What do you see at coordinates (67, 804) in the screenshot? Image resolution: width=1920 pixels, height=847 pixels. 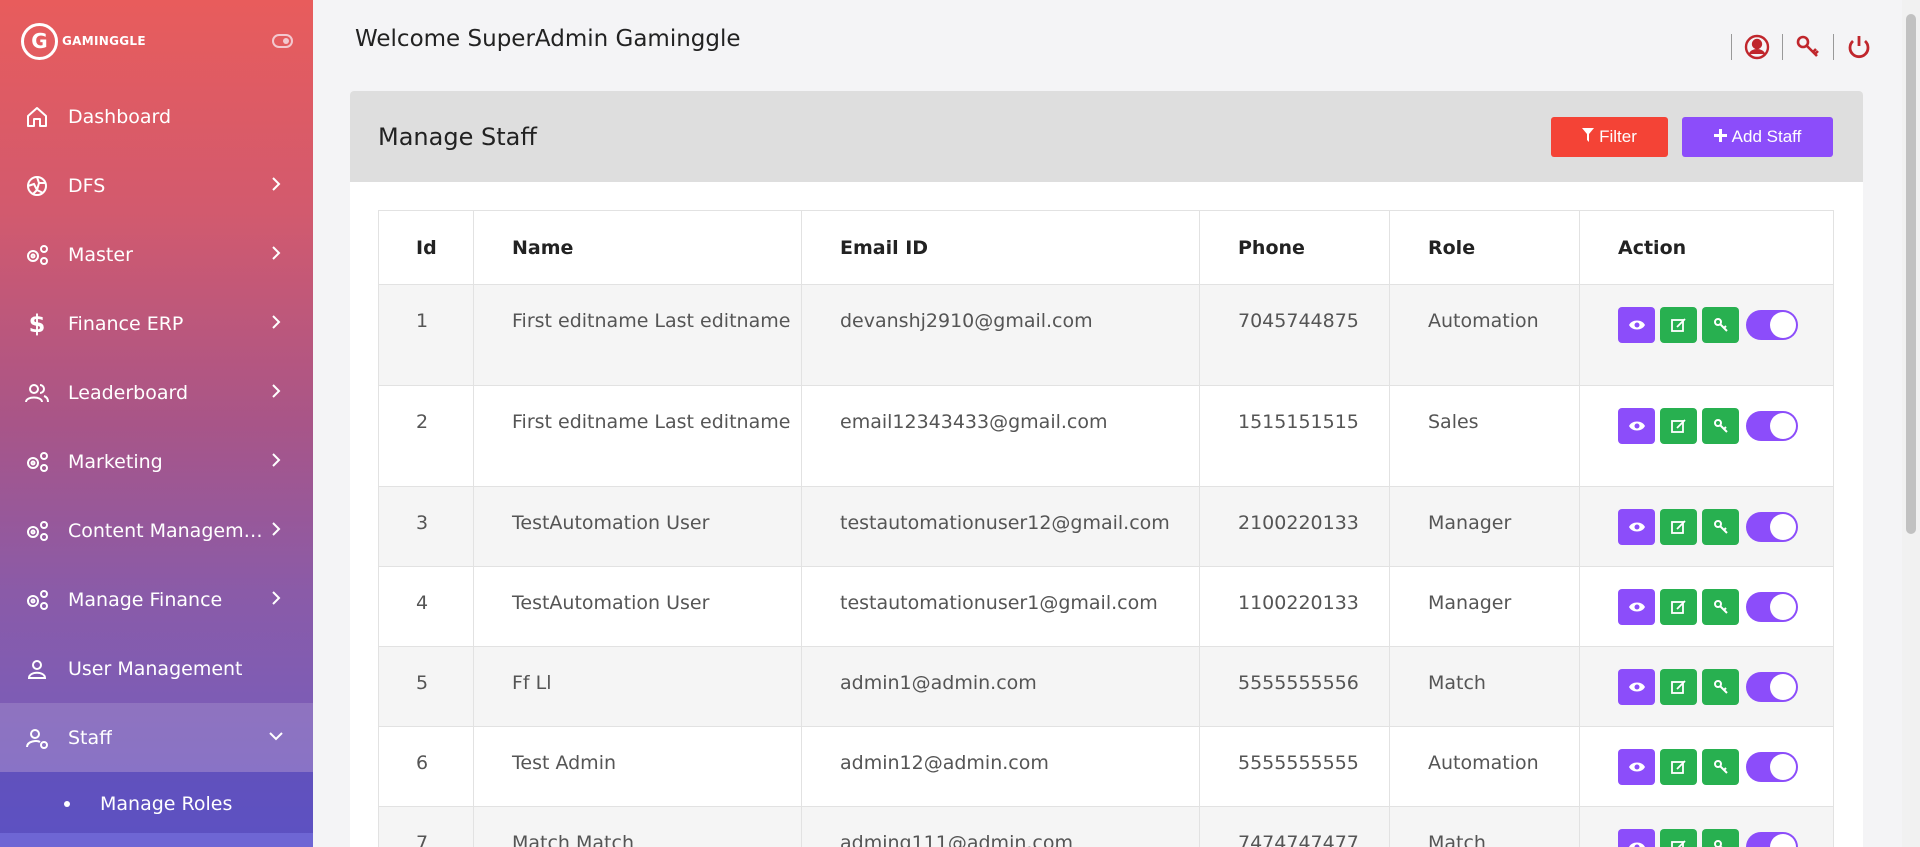 I see `bullet-icon` at bounding box center [67, 804].